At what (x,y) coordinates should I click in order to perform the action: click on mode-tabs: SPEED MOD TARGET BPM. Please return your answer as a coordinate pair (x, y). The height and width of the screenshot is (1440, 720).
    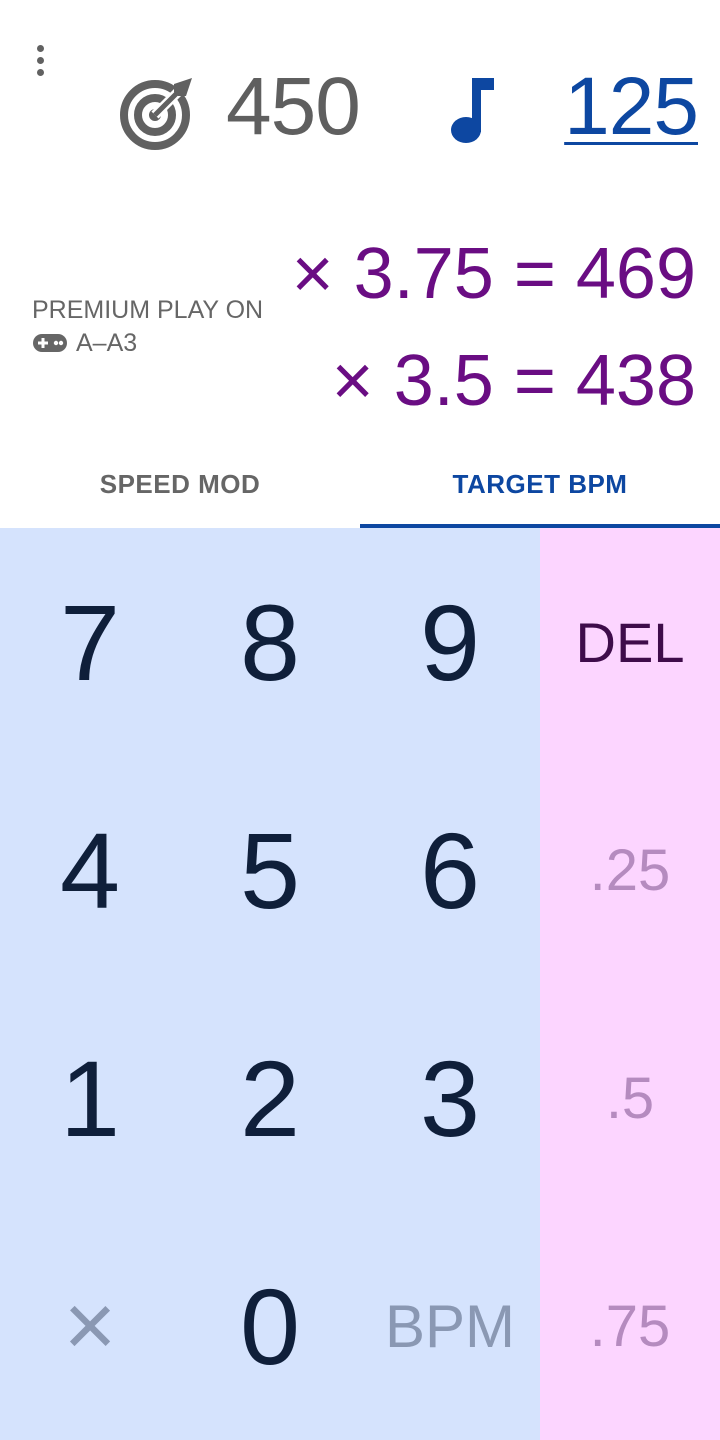
    Looking at the image, I should click on (360, 484).